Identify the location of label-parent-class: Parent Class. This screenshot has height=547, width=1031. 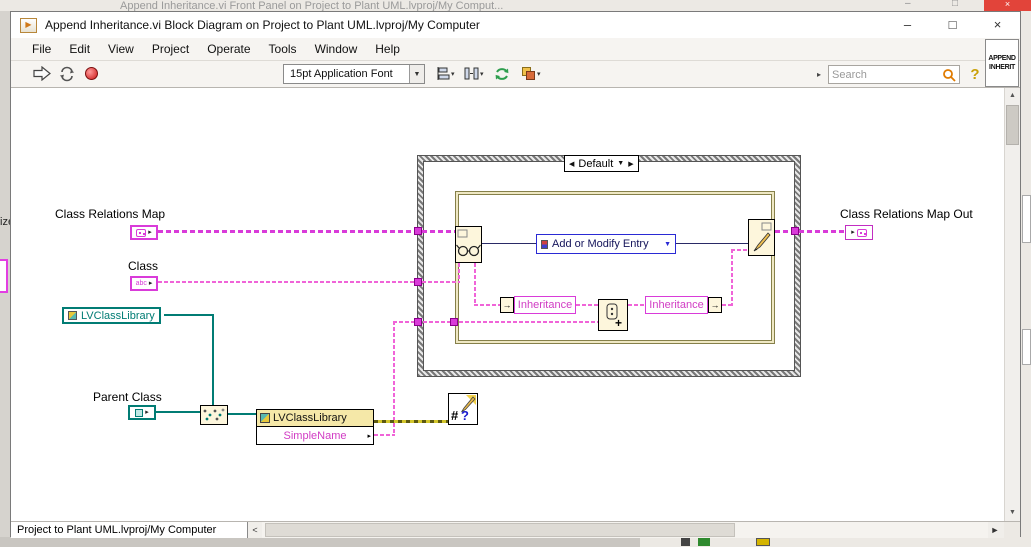
(127, 397).